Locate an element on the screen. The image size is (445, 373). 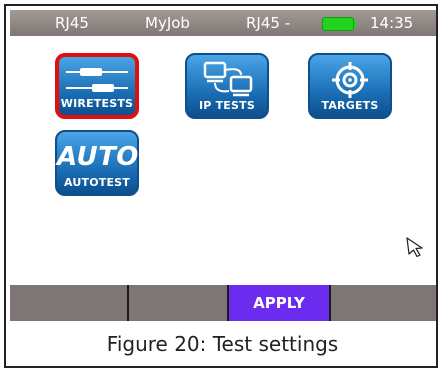
status-time: 14:35 is located at coordinates (392, 23).